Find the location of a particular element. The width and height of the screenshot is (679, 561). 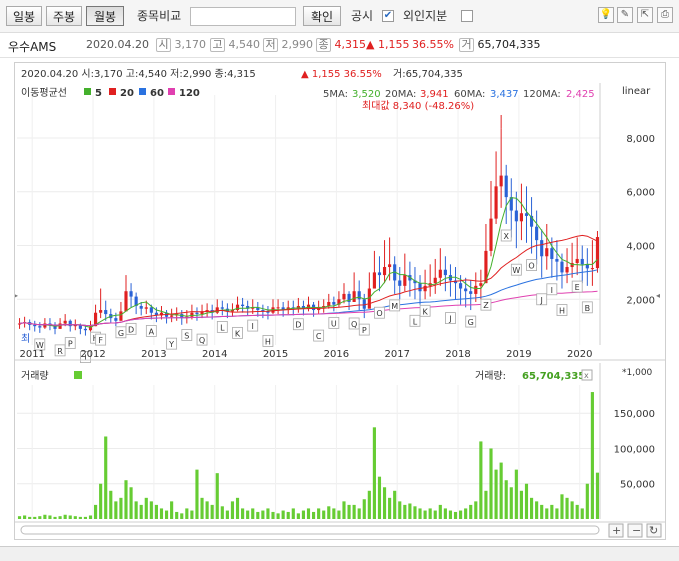

close-value: 4,315 is located at coordinates (350, 44).